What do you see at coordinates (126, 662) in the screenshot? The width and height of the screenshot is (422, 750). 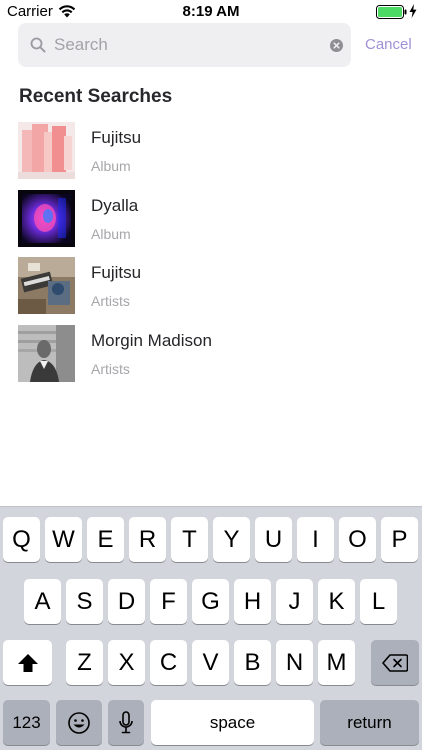 I see `key-x: X` at bounding box center [126, 662].